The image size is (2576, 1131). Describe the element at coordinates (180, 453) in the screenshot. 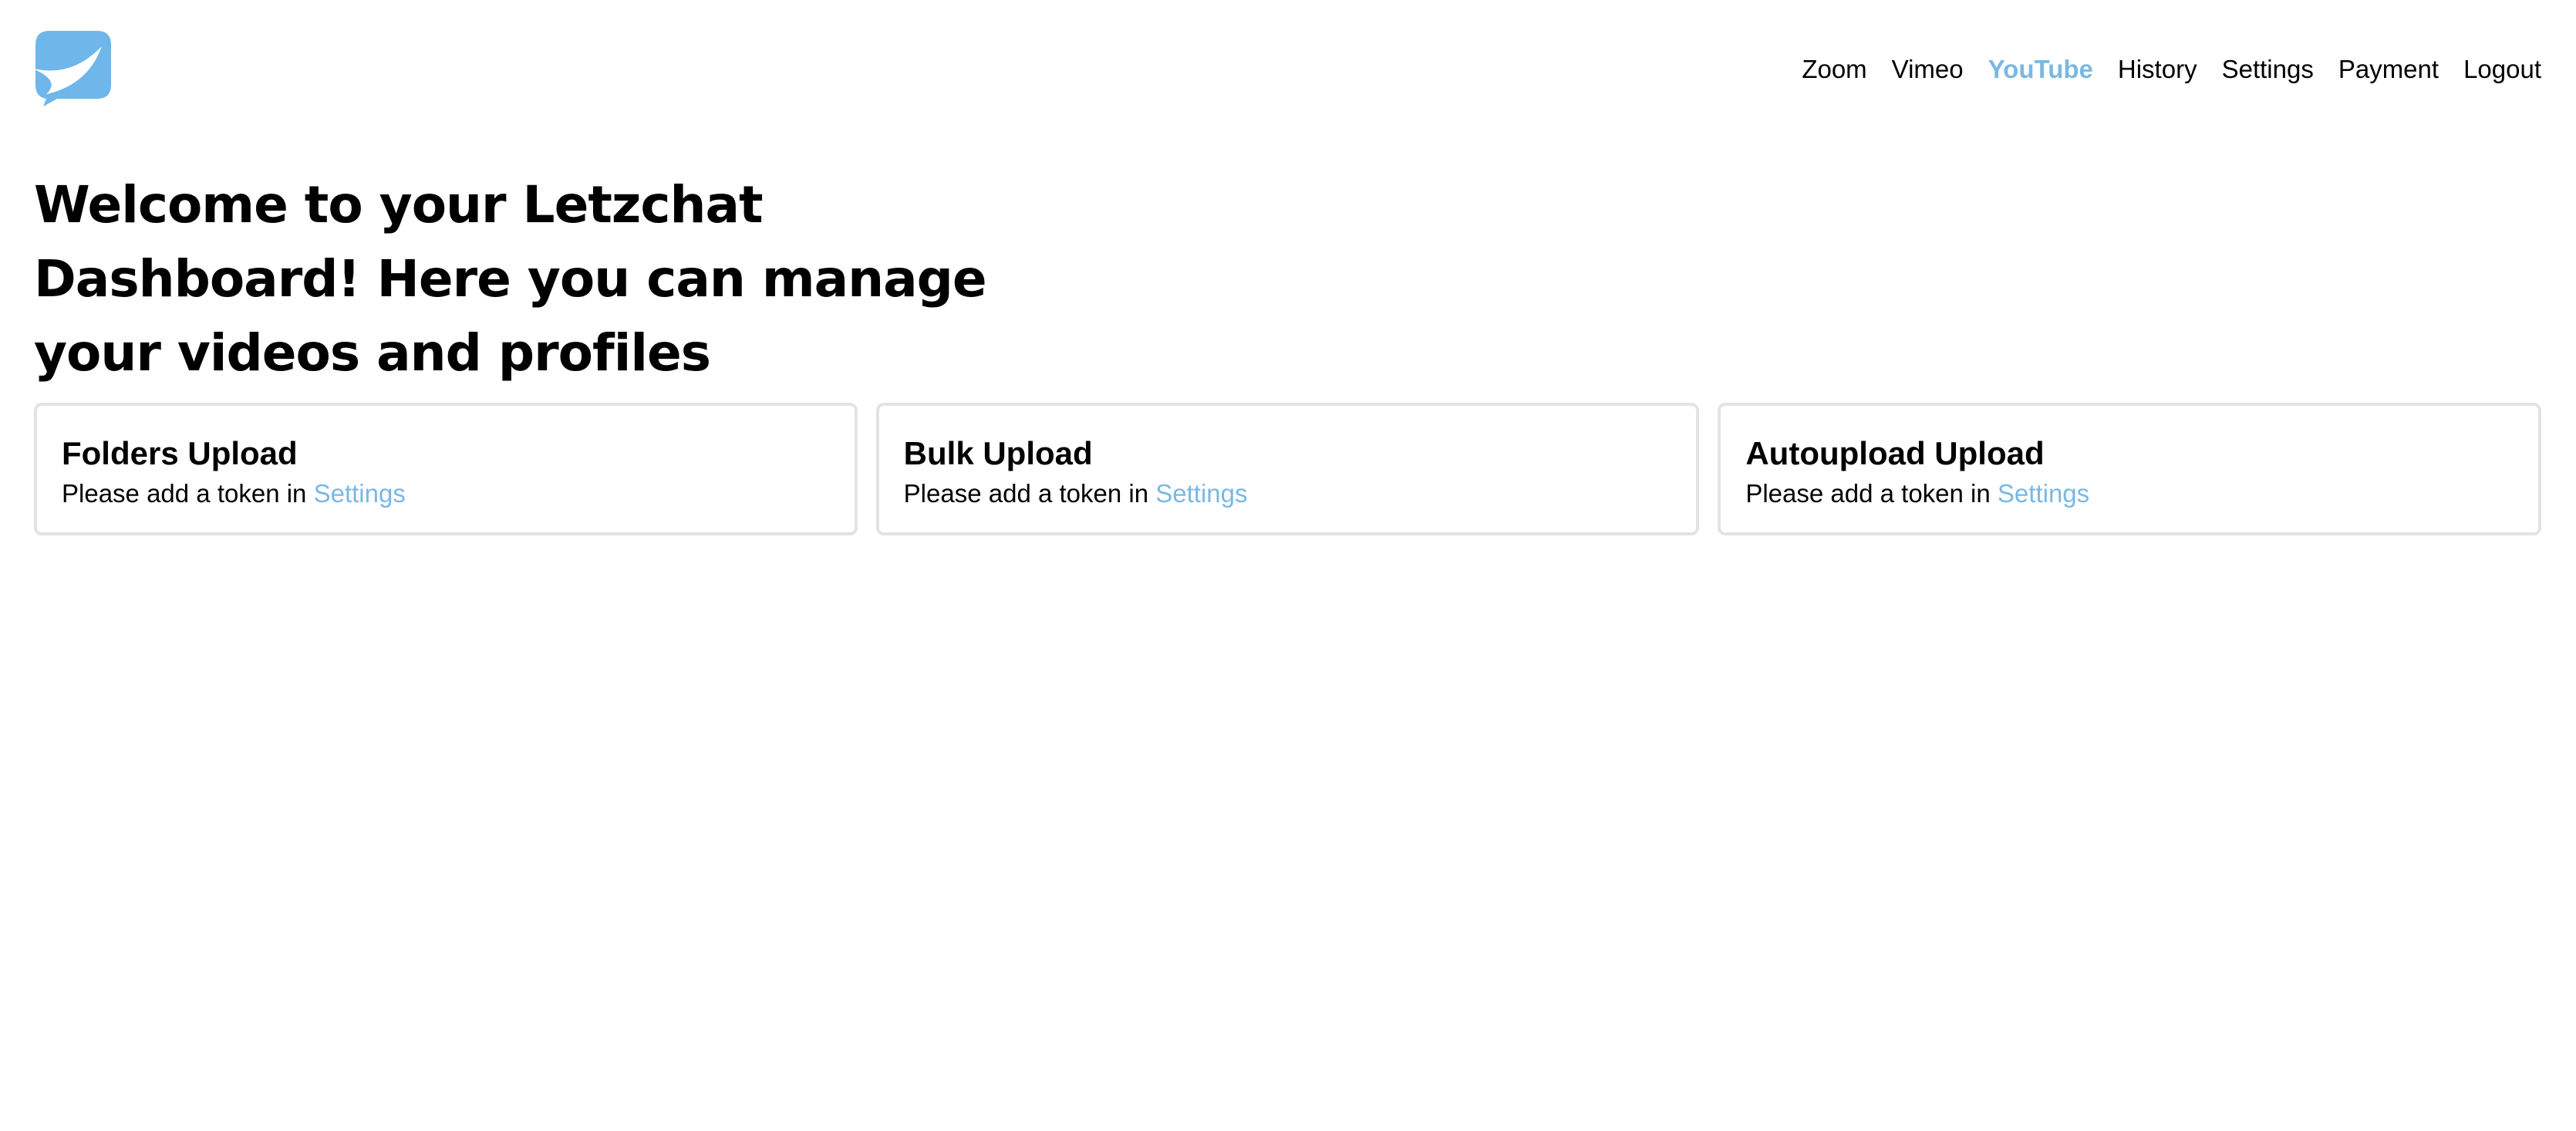

I see `card-title: Folders Upload` at that location.